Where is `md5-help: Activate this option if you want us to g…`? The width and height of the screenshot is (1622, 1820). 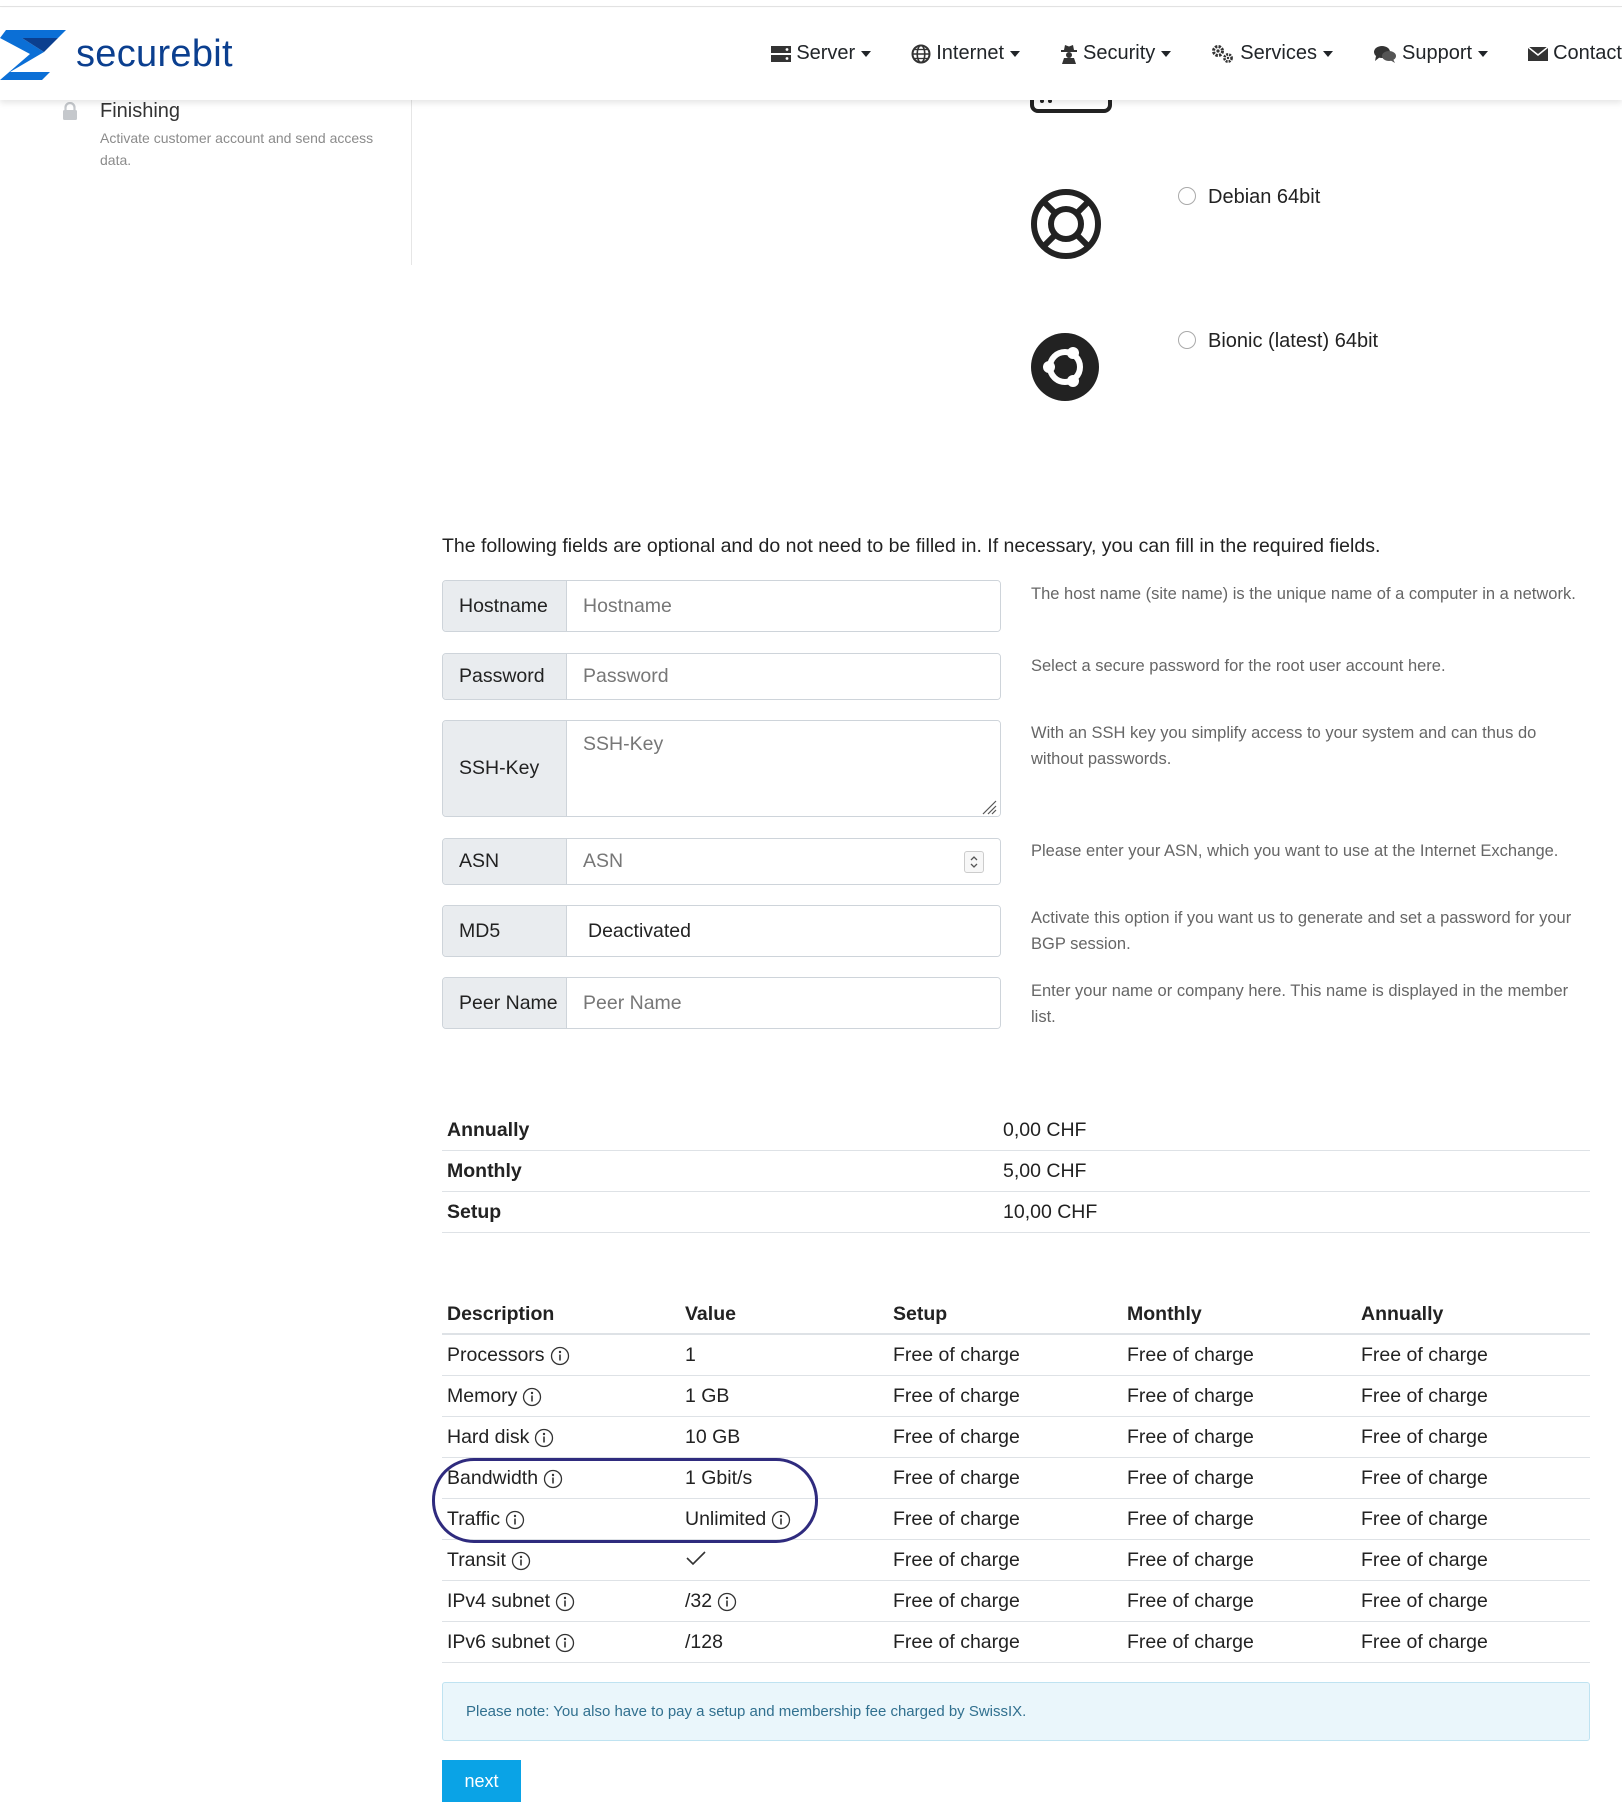 md5-help: Activate this option if you want us to g… is located at coordinates (1301, 931).